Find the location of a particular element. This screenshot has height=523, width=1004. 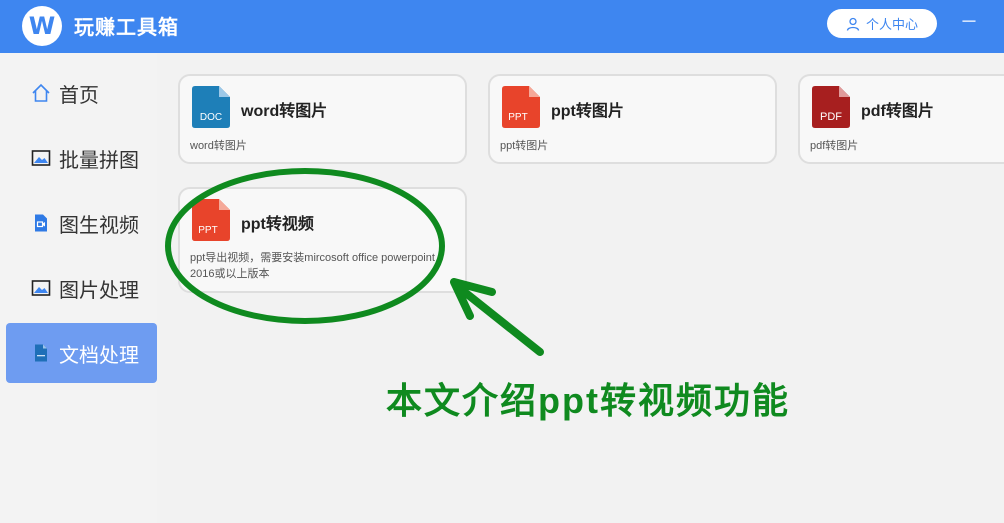

user-center-button: 个人中心 is located at coordinates (882, 23).